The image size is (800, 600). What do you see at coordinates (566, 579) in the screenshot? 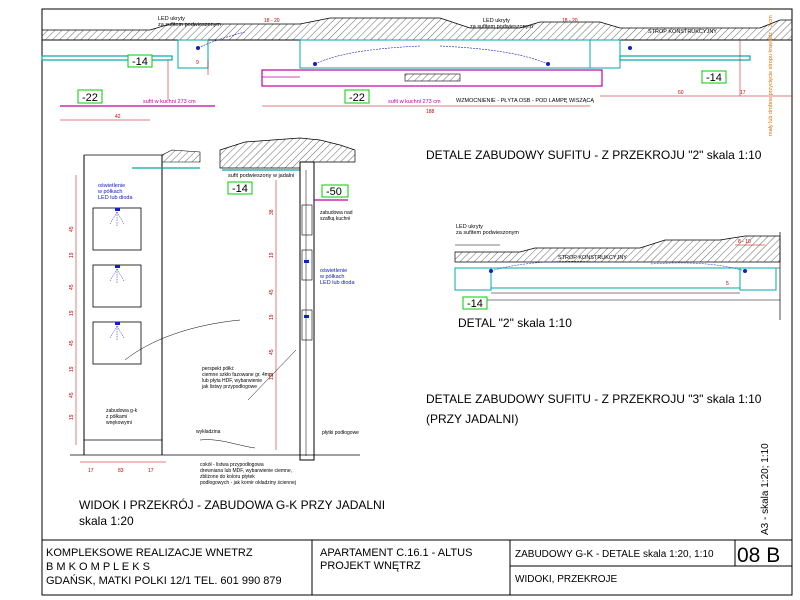
I see `sheet-subtitle: WIDOKI, PRZEKROJE` at bounding box center [566, 579].